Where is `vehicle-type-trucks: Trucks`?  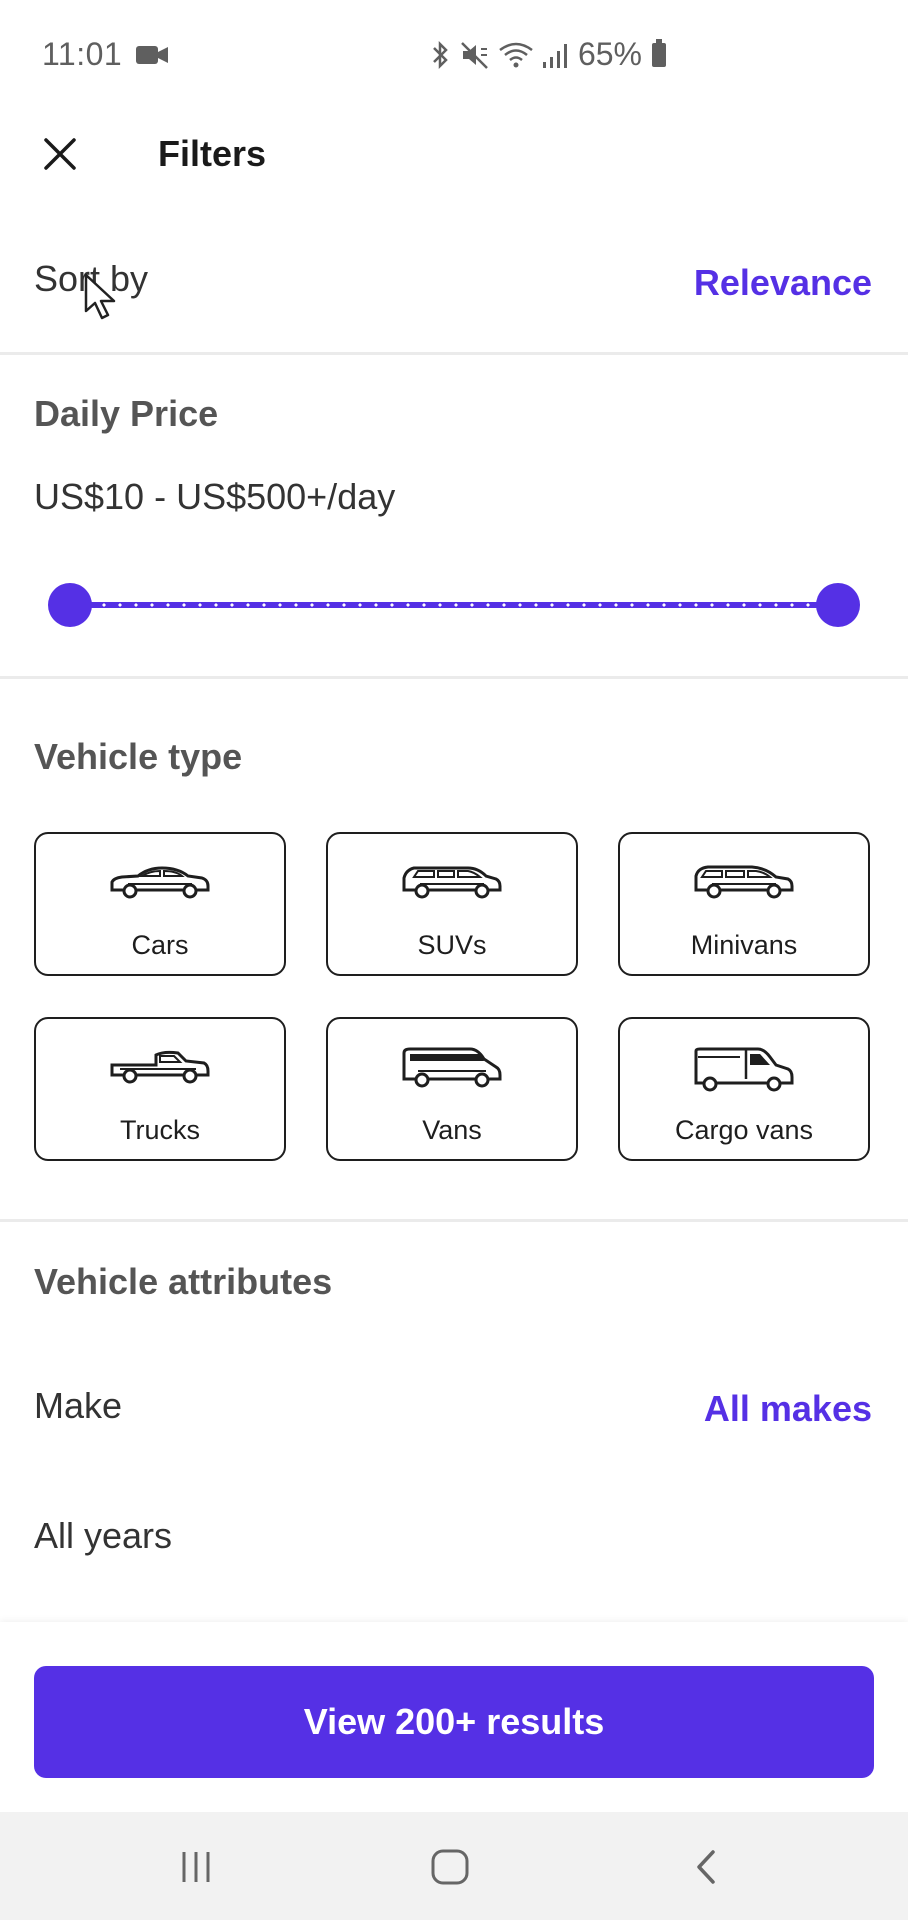
vehicle-type-trucks: Trucks is located at coordinates (160, 1089).